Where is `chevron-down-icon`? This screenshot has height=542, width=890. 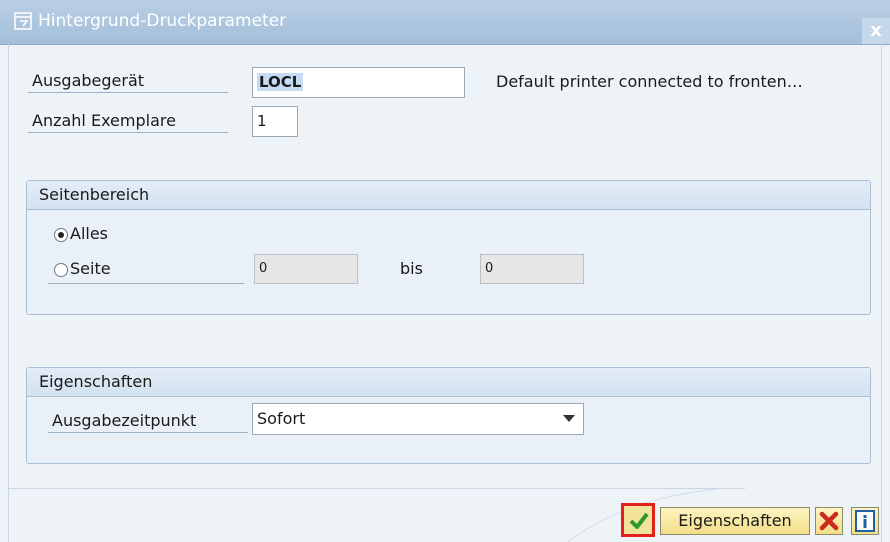
chevron-down-icon is located at coordinates (569, 418).